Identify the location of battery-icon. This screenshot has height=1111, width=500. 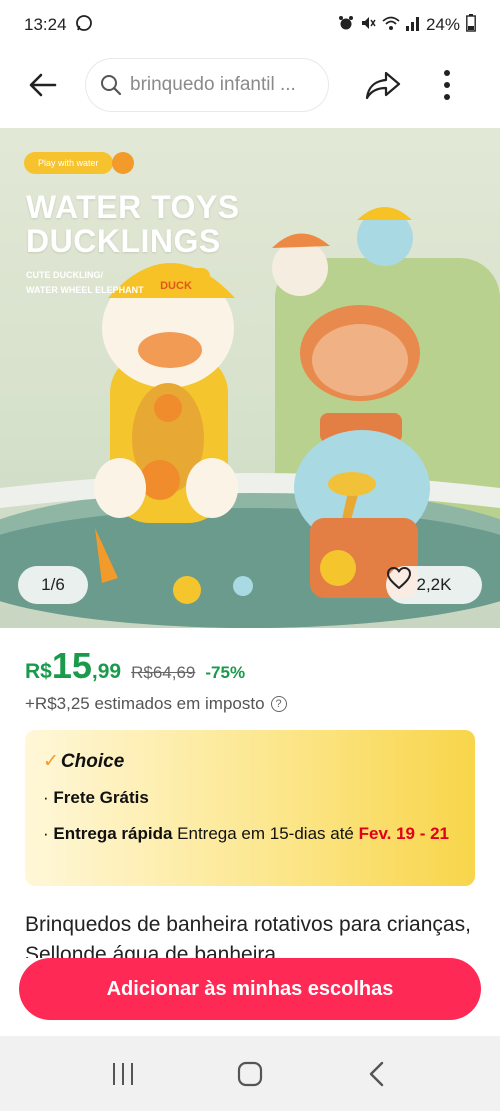
(471, 25).